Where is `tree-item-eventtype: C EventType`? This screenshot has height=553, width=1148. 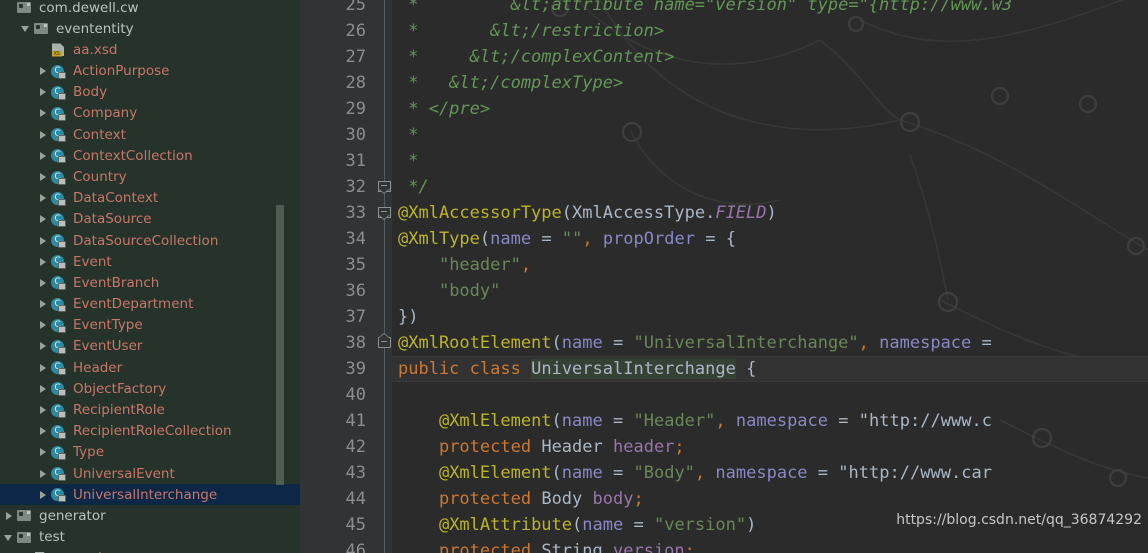
tree-item-eventtype: C EventType is located at coordinates (150, 325).